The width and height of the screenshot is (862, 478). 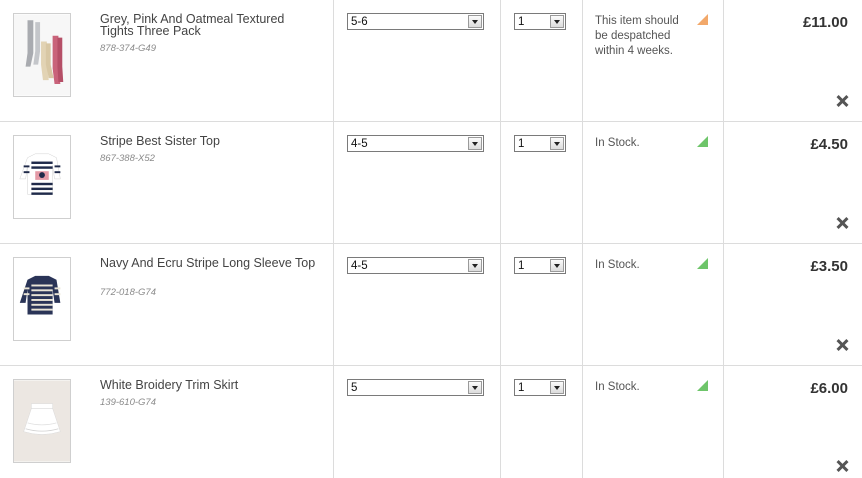 I want to click on size-cell: 5, so click(x=417, y=422).